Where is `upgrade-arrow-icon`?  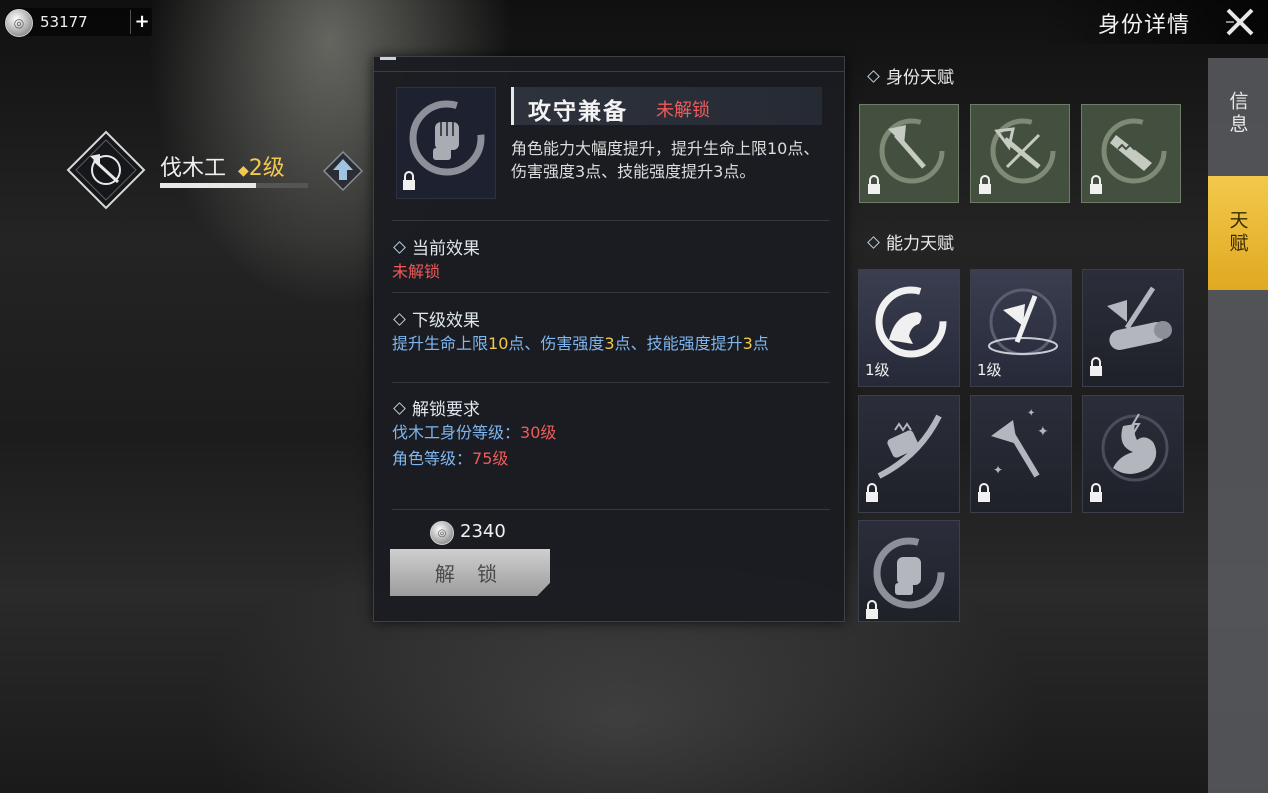
upgrade-arrow-icon is located at coordinates (343, 171).